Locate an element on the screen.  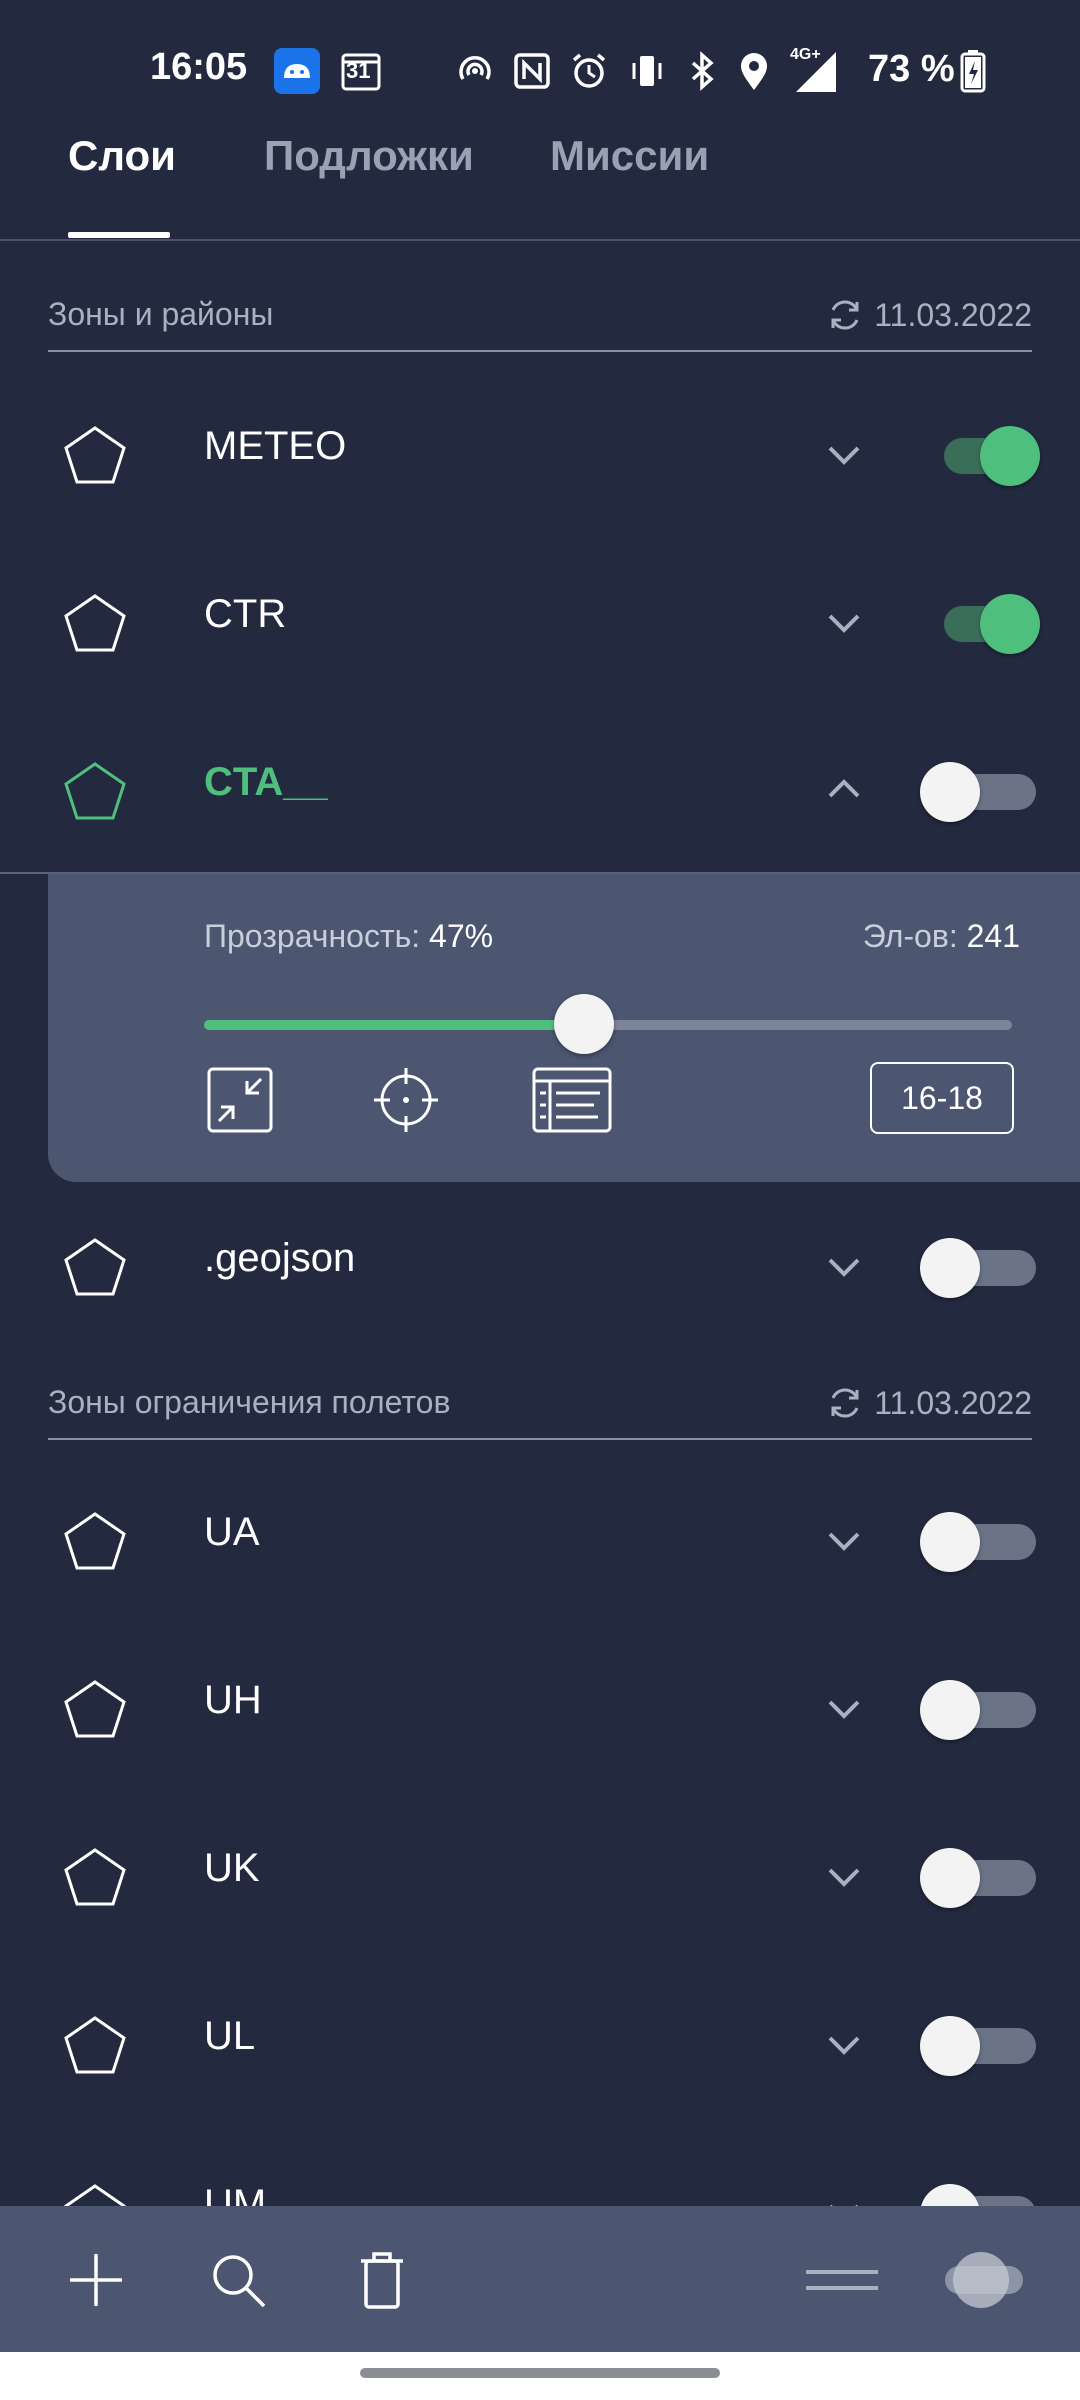
search-icon is located at coordinates (239, 2281).